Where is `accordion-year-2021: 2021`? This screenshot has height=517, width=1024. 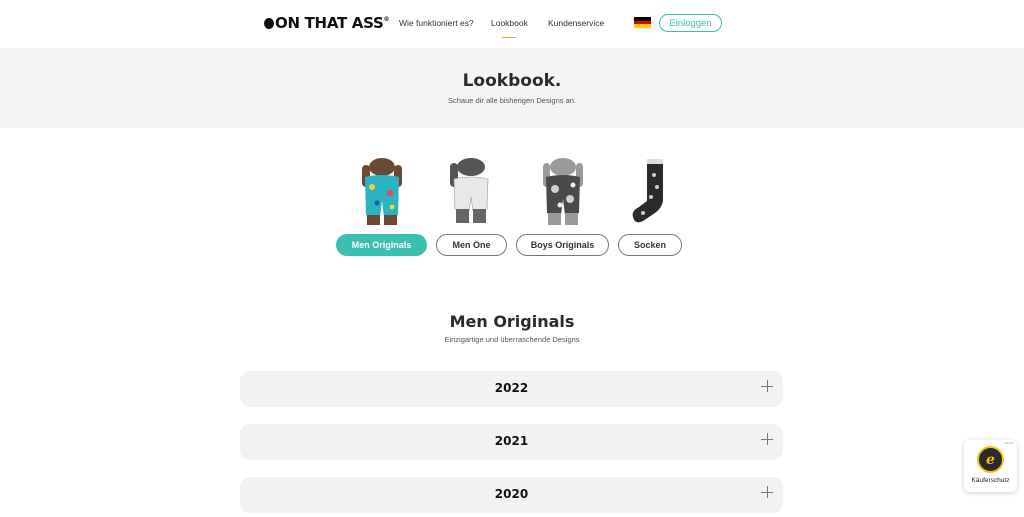
accordion-year-2021: 2021 is located at coordinates (511, 442).